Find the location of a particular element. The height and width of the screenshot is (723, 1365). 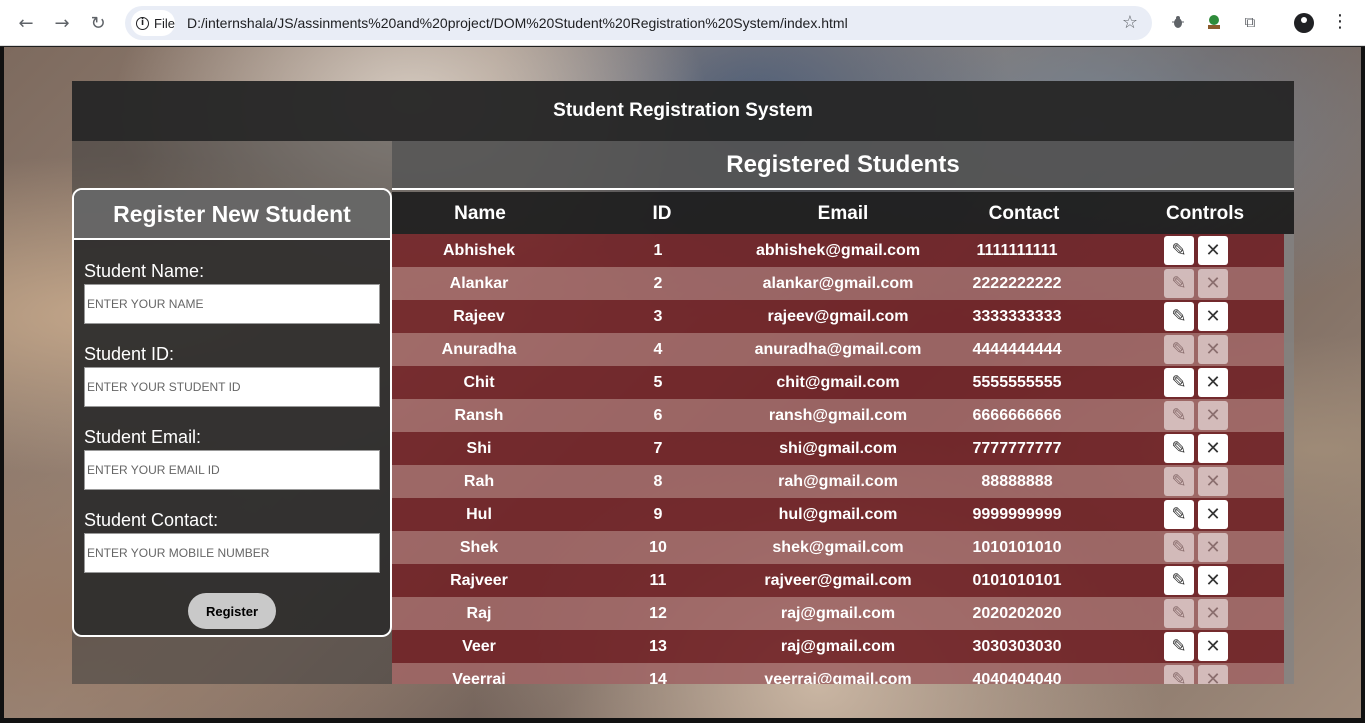

cell-name: Shi is located at coordinates (479, 448).